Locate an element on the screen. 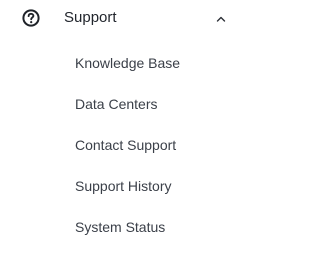 This screenshot has width=320, height=258. support-section-title: Support is located at coordinates (90, 17).